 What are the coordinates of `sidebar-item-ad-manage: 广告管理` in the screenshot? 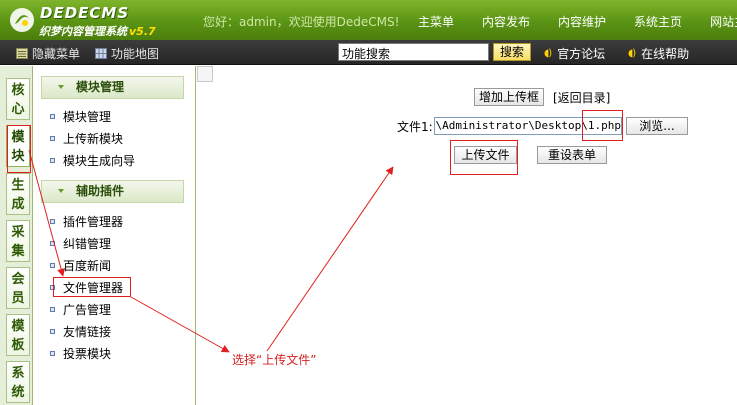 It's located at (80, 309).